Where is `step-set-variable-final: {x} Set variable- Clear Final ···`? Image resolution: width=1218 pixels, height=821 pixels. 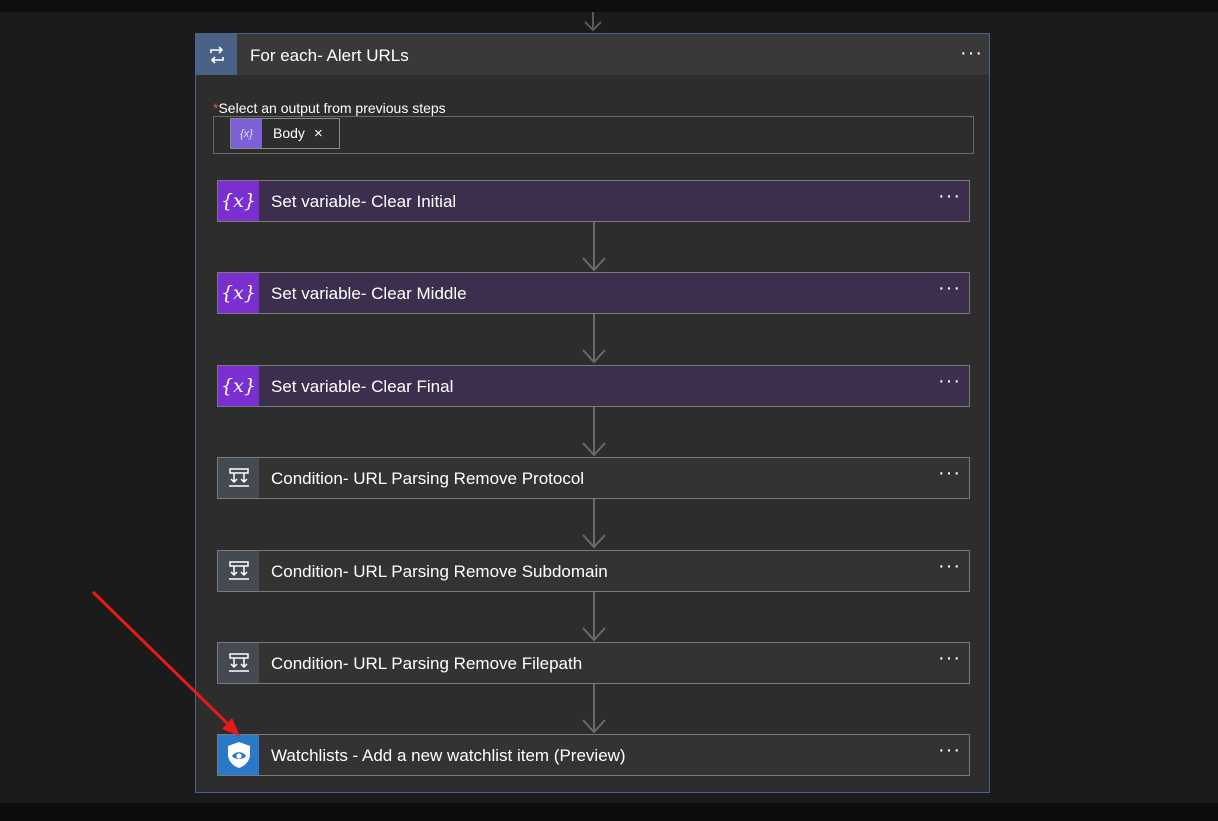 step-set-variable-final: {x} Set variable- Clear Final ··· is located at coordinates (593, 386).